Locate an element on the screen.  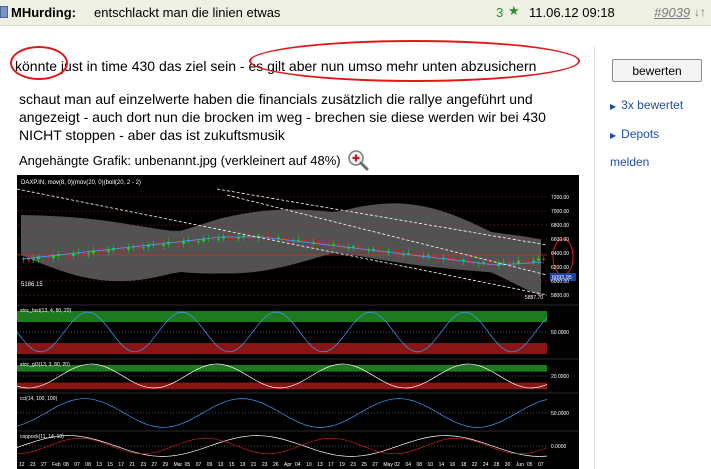
chart-low-label: 5887.70 is located at coordinates (534, 298).